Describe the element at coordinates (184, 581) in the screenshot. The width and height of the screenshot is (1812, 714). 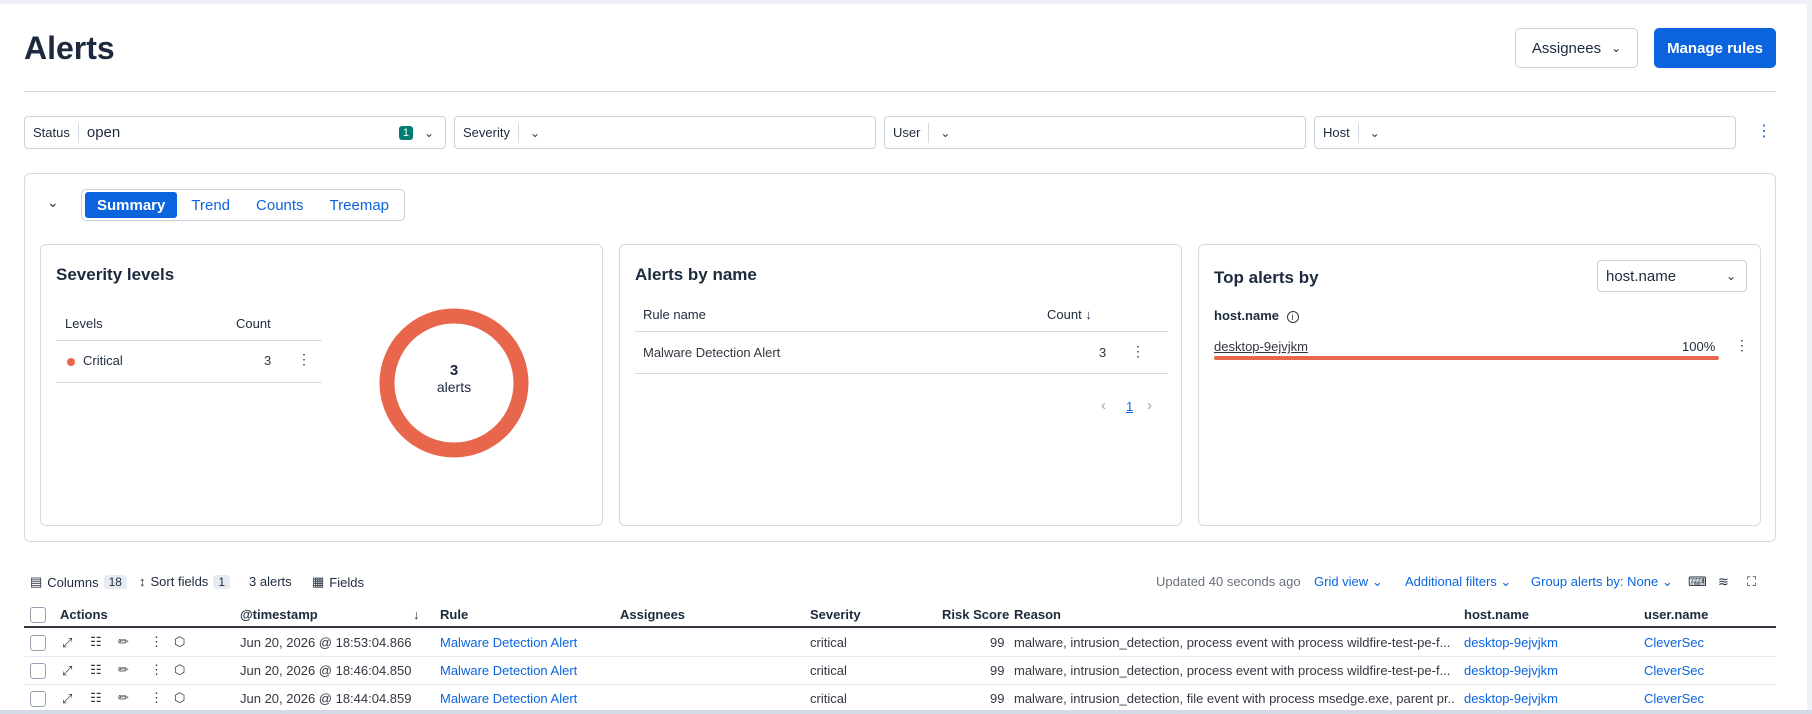
I see `sort-fields-button: ↕ Sort fields 1` at that location.